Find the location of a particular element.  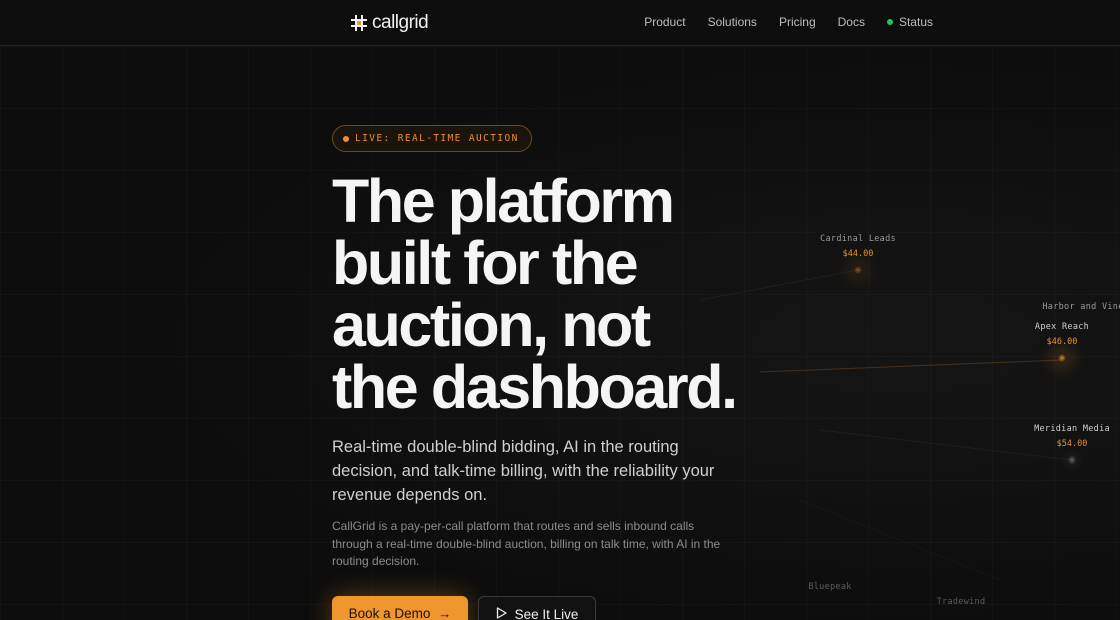

bidder-name: Cardinal Leads is located at coordinates (858, 239).